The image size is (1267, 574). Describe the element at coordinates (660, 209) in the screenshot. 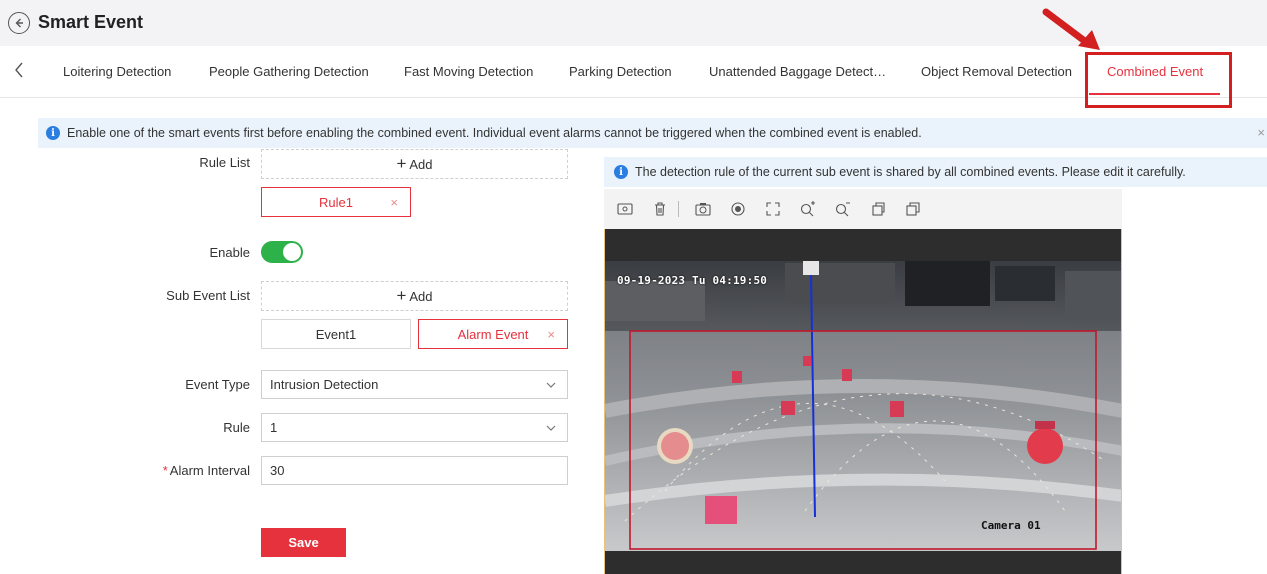

I see `delete-icon` at that location.